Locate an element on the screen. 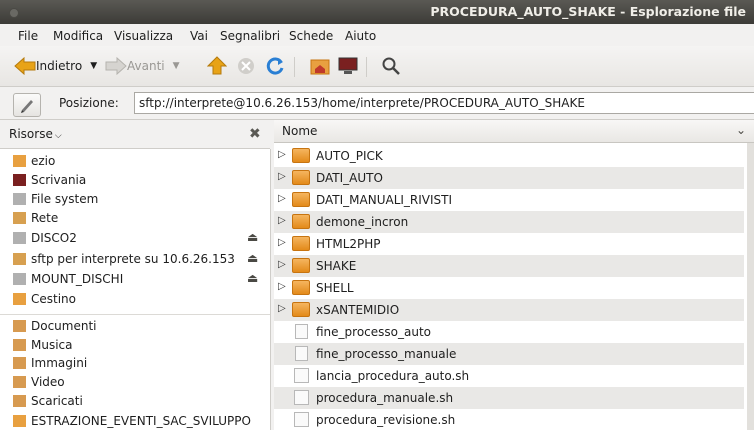 The image size is (754, 430). reload-icon is located at coordinates (275, 66).